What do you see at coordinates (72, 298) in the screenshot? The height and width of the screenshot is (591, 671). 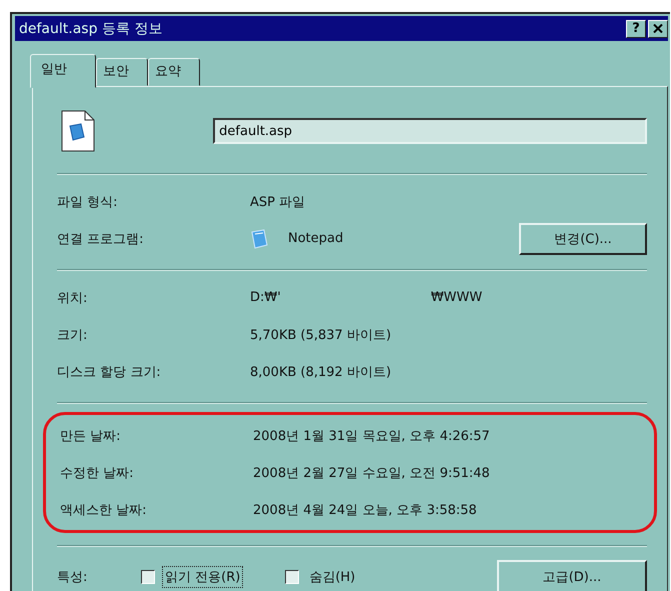 I see `property-label: 위치:` at bounding box center [72, 298].